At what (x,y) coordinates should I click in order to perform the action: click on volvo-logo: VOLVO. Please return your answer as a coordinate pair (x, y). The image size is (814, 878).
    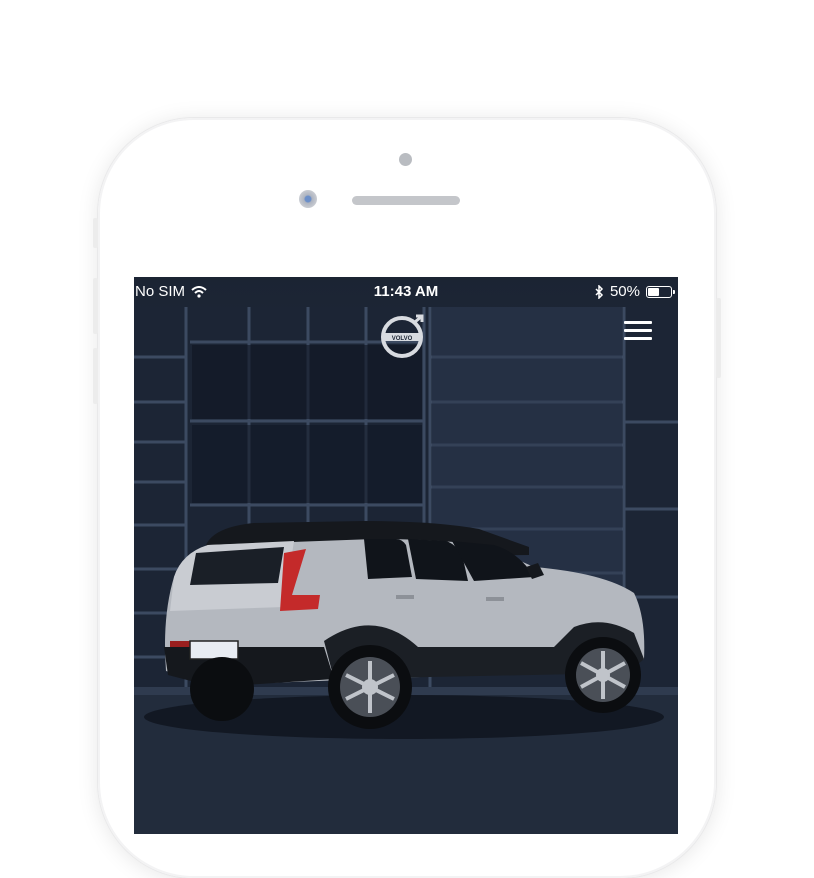
    Looking at the image, I should click on (403, 336).